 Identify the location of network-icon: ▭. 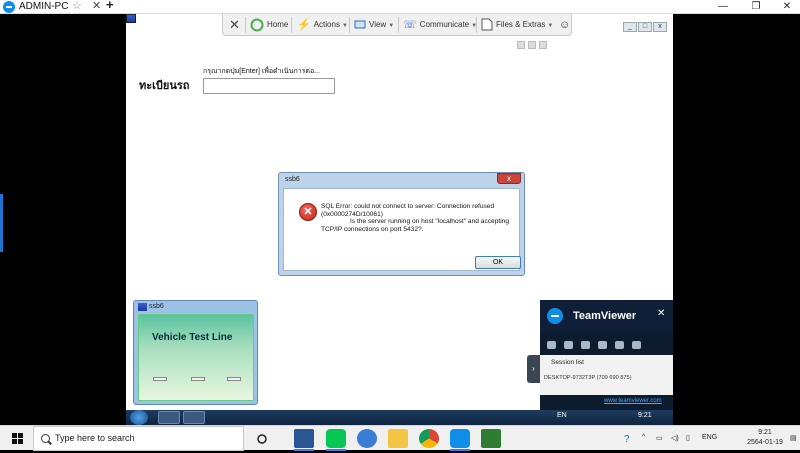
(659, 438).